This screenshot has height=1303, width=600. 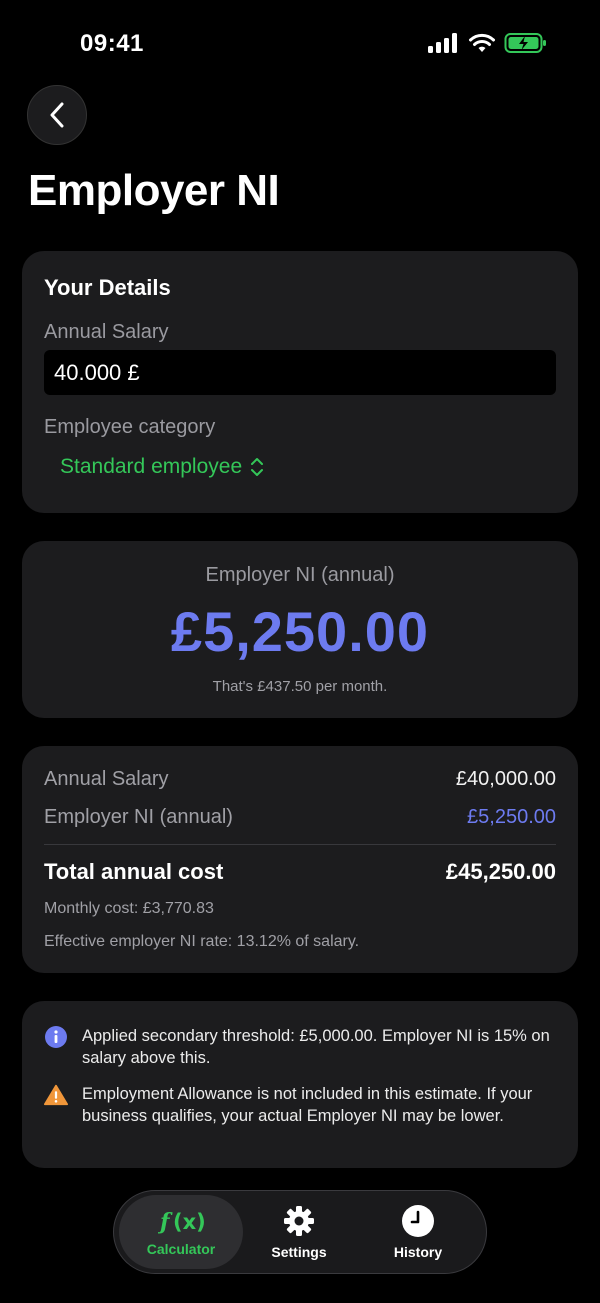 I want to click on function-icon: ƒ (x), so click(x=181, y=1222).